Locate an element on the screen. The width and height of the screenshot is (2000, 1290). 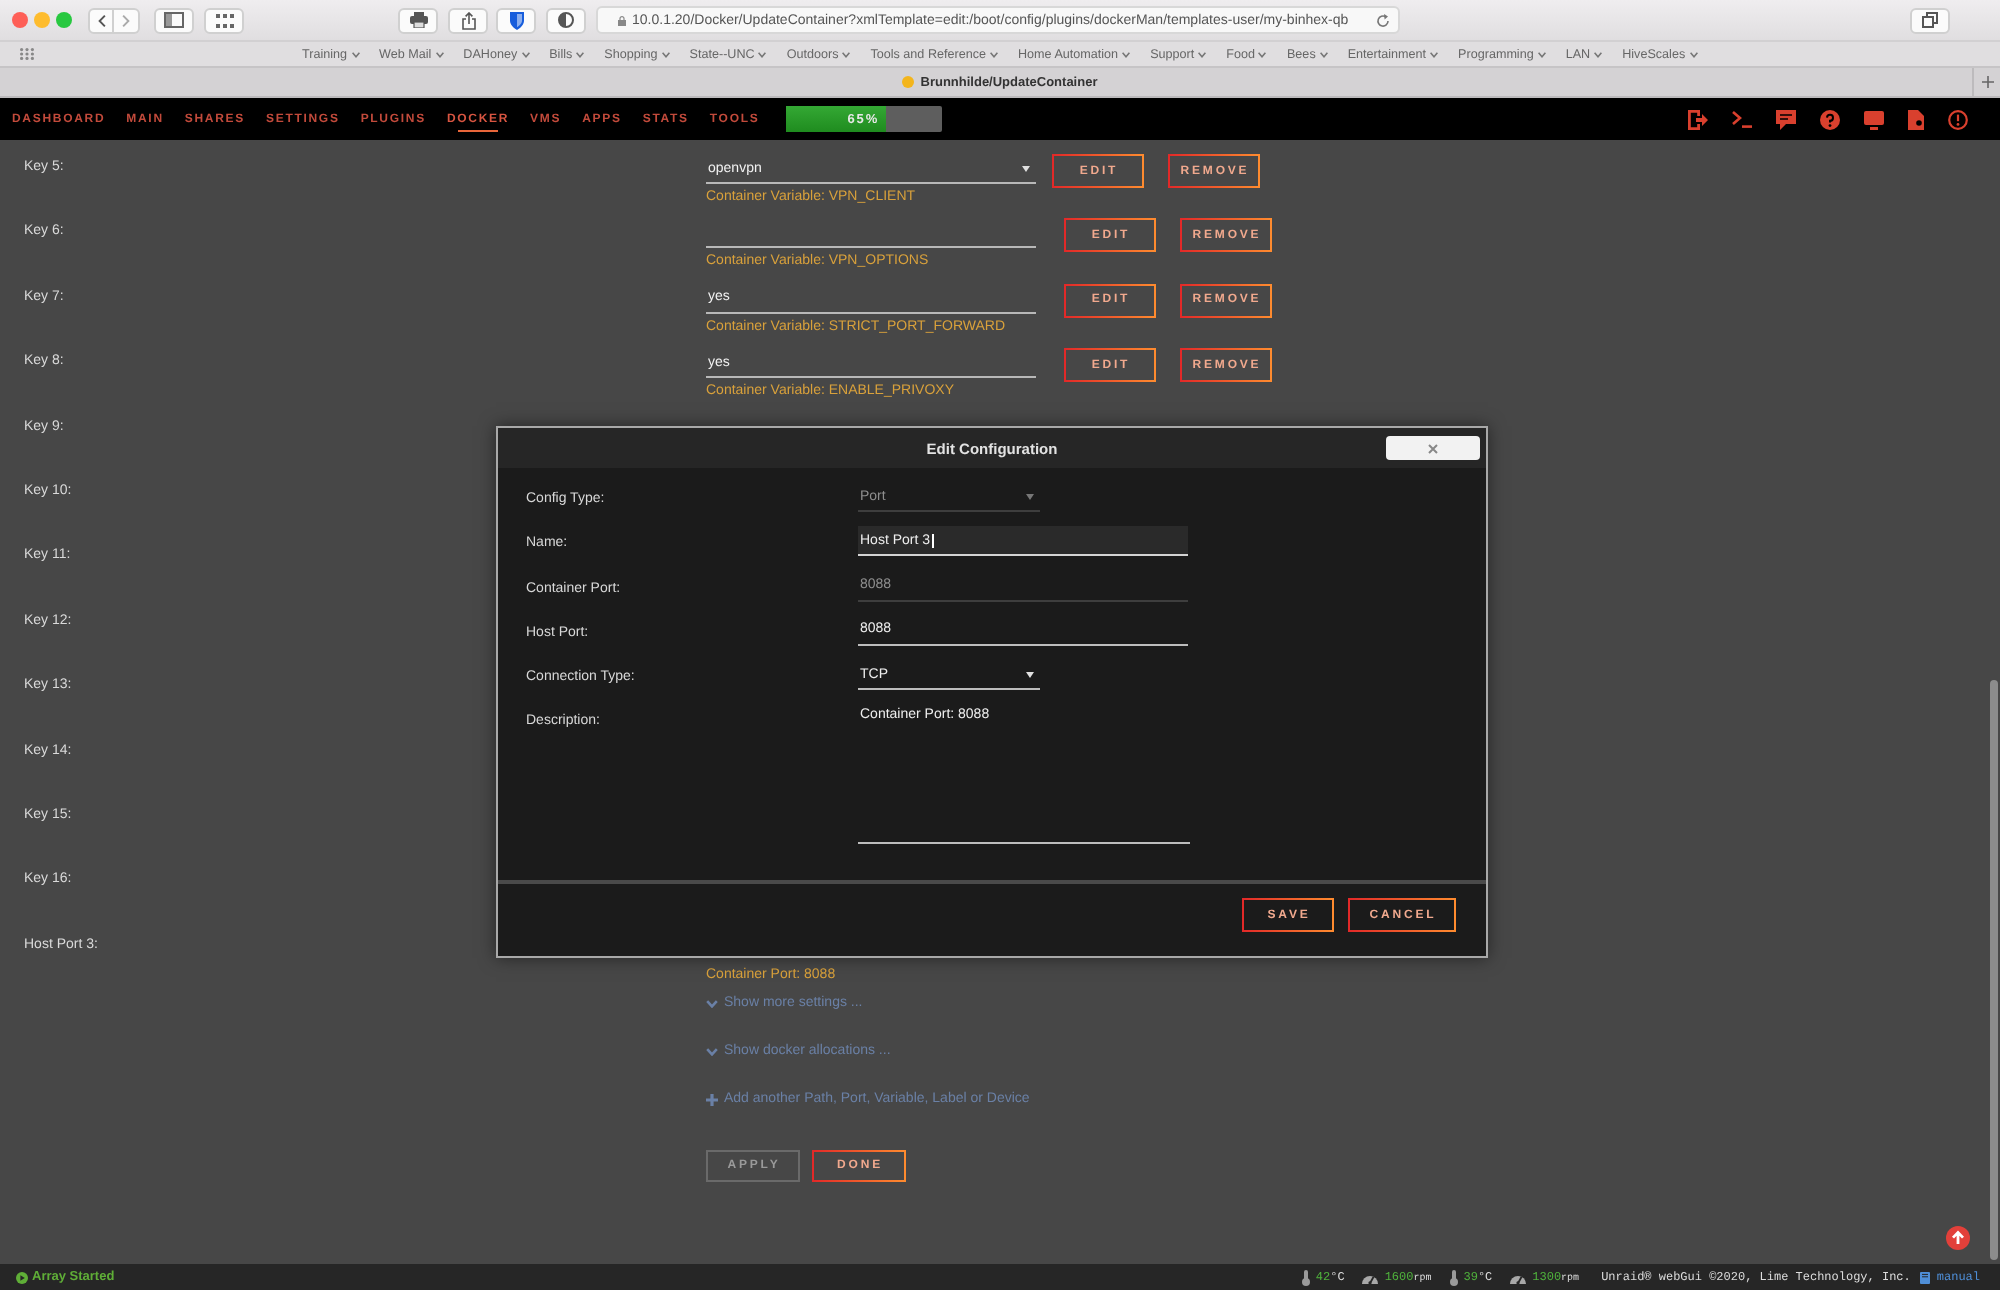
half-circle-icon is located at coordinates (566, 20).